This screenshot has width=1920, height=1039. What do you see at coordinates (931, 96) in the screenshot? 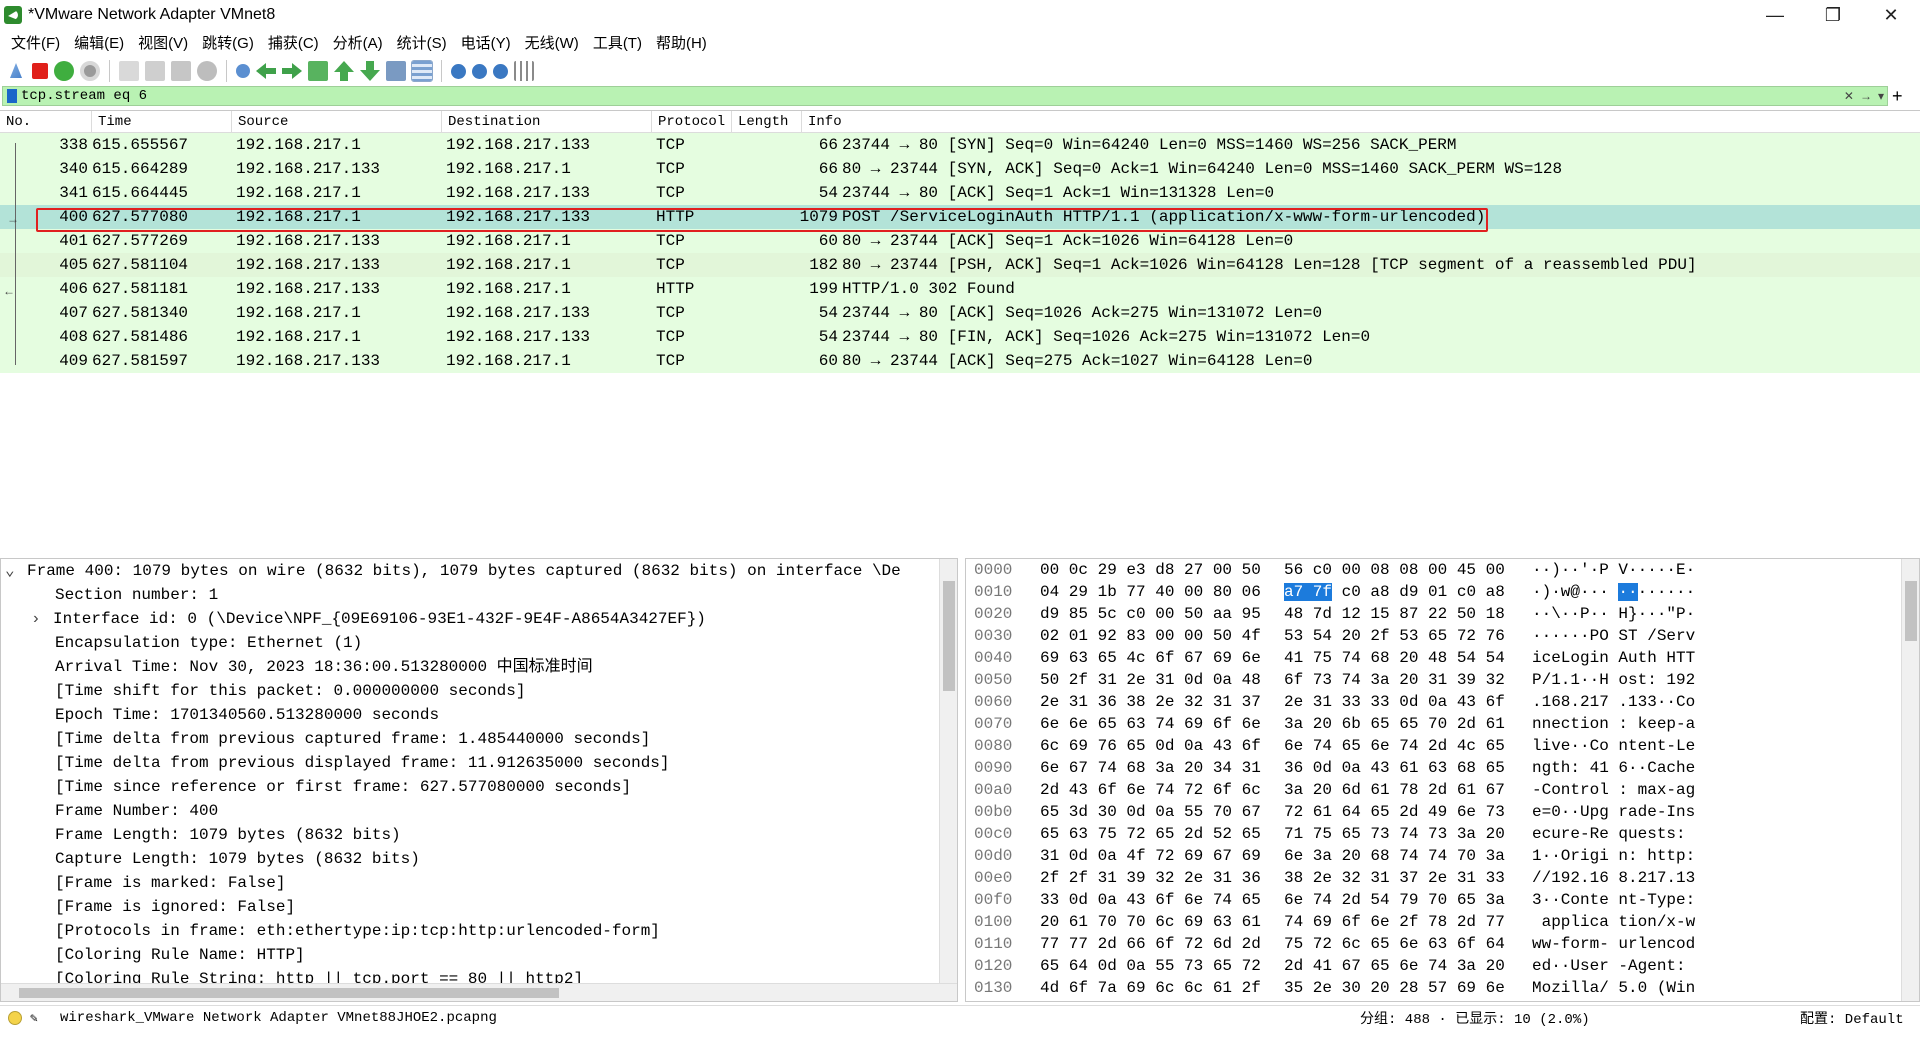
I see `display-filter-input: tcp.stream eq 6` at bounding box center [931, 96].